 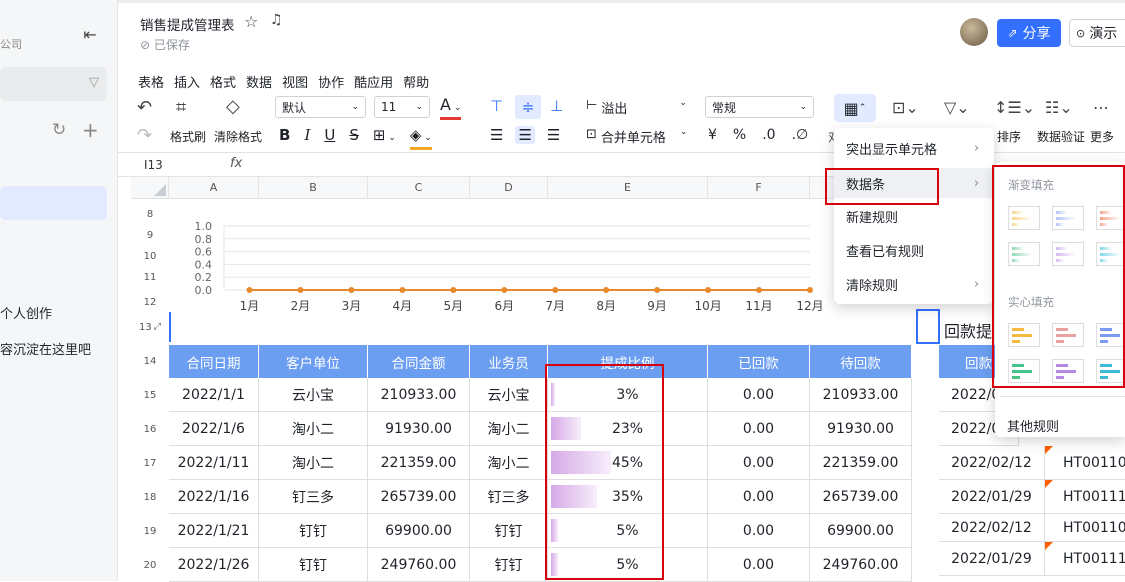 What do you see at coordinates (402, 107) in the screenshot?
I see `size-select: 11 ⌄` at bounding box center [402, 107].